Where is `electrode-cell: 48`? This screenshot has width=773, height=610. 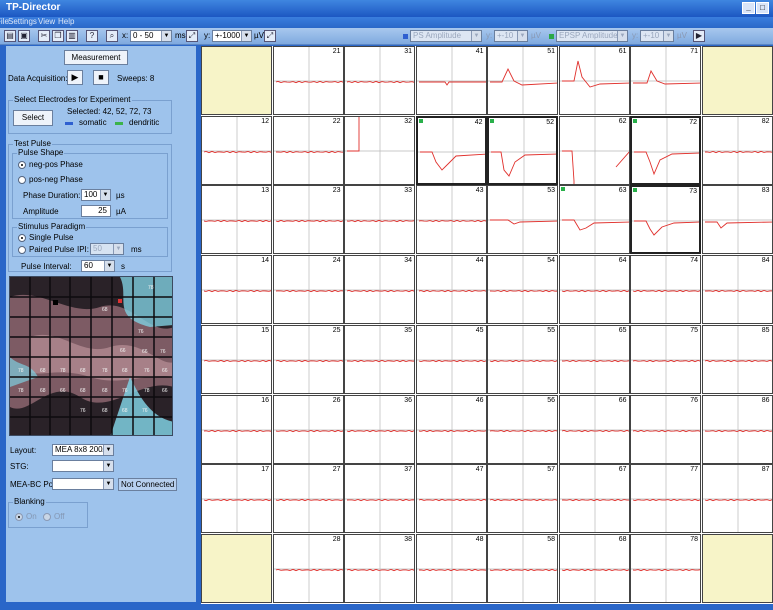
electrode-cell: 48 is located at coordinates (451, 568).